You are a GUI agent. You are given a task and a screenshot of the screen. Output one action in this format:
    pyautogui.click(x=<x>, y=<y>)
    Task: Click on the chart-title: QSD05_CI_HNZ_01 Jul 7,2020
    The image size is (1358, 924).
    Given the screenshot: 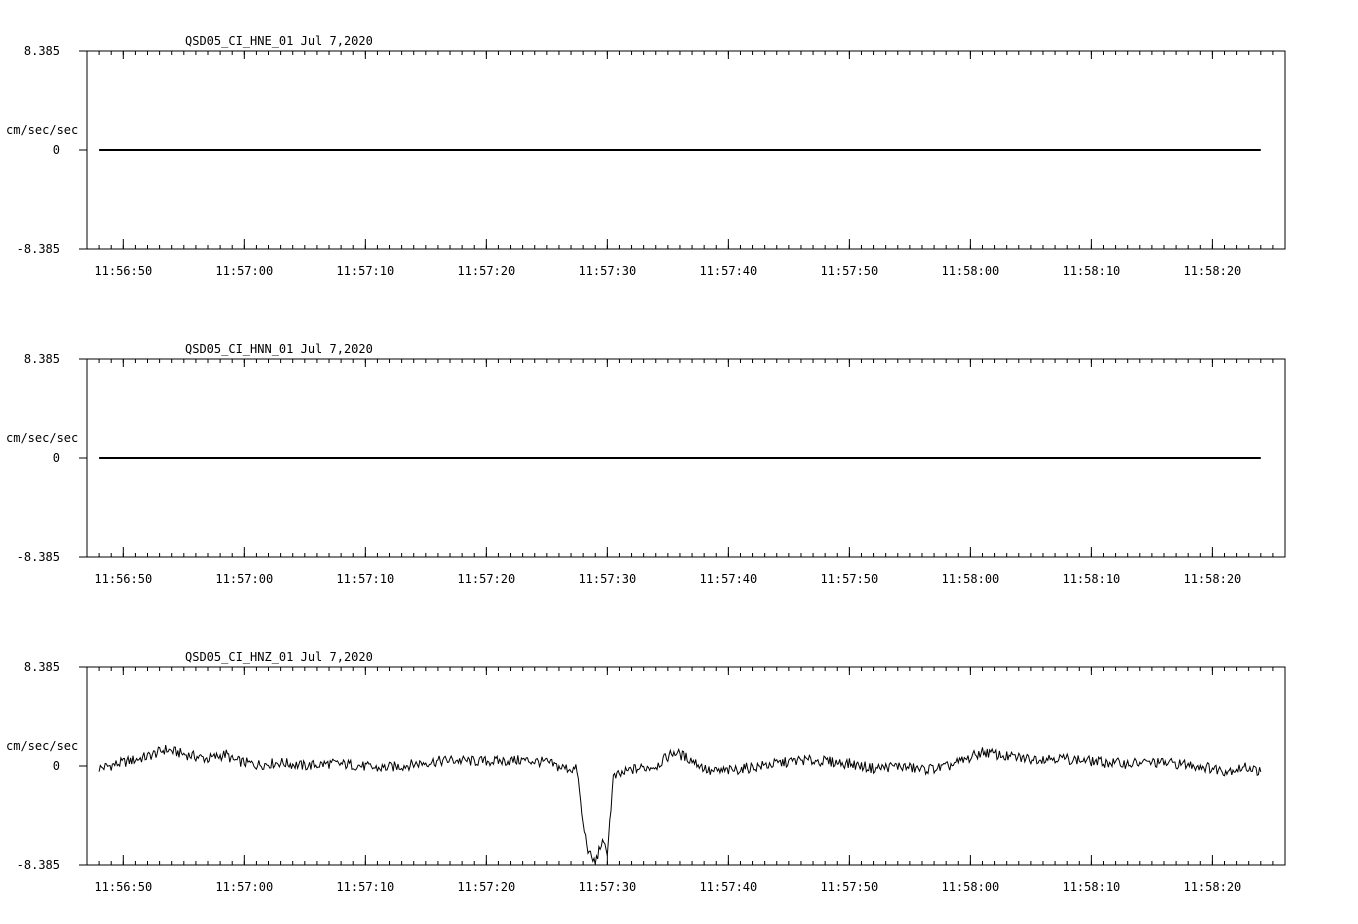 What is the action you would take?
    pyautogui.click(x=279, y=657)
    